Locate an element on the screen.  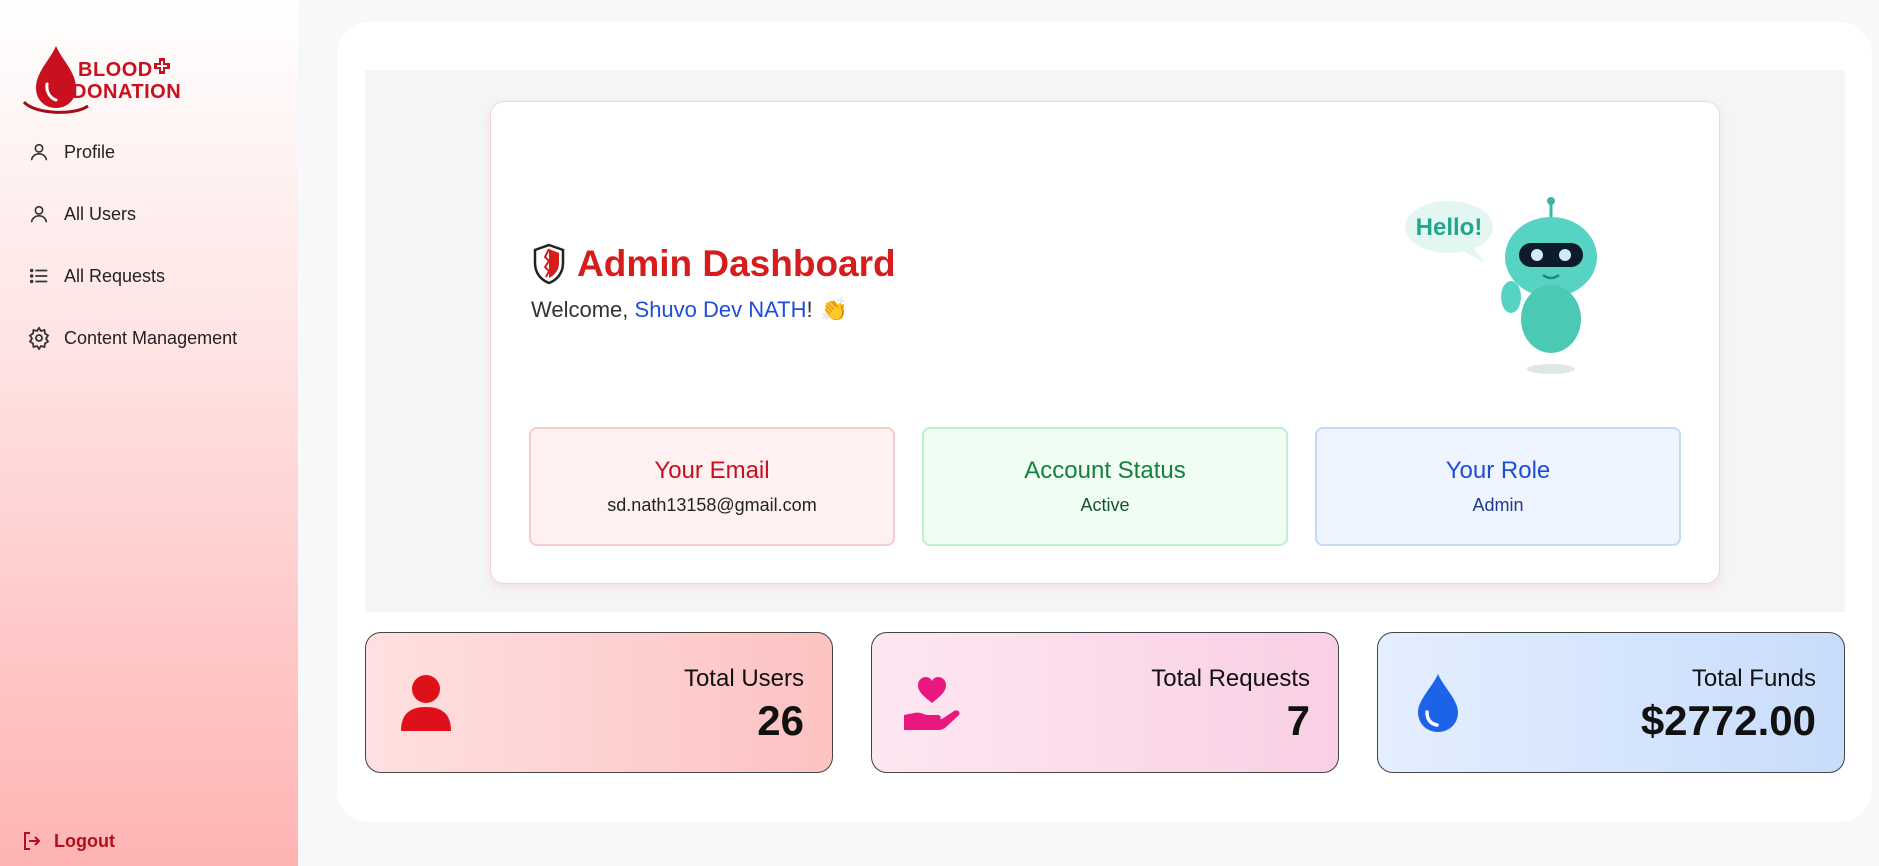
shield-icon is located at coordinates (549, 264).